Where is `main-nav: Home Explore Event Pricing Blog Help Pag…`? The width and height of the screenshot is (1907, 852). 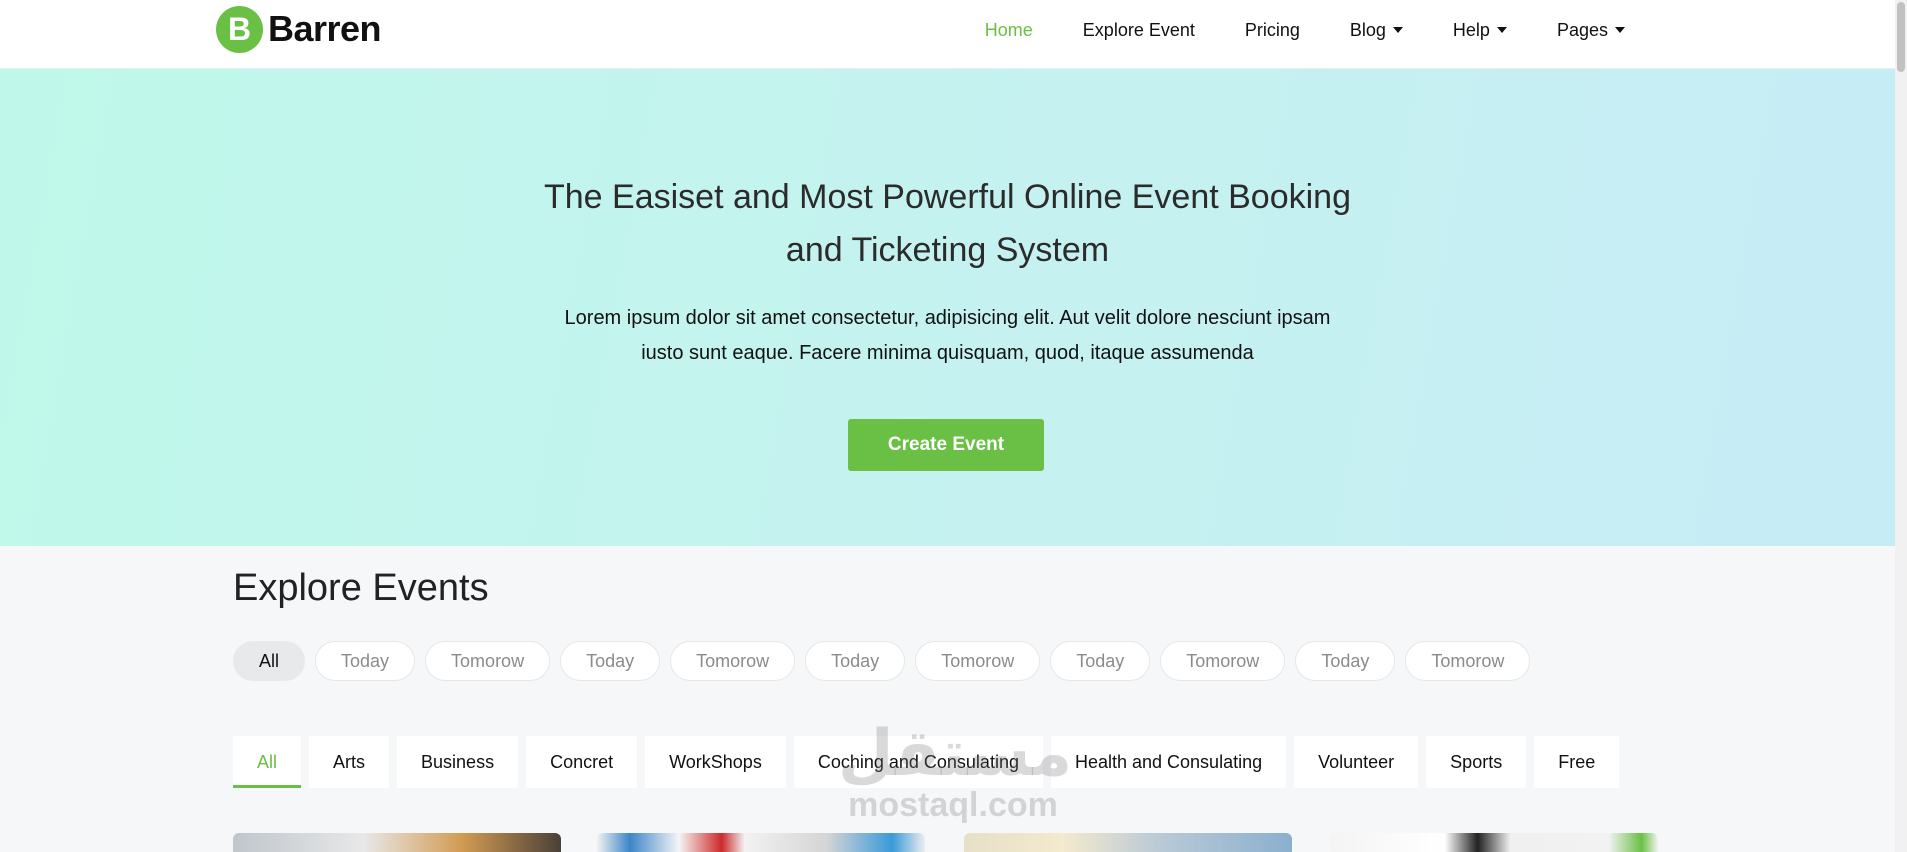 main-nav: Home Explore Event Pricing Blog Help Pag… is located at coordinates (1280, 30).